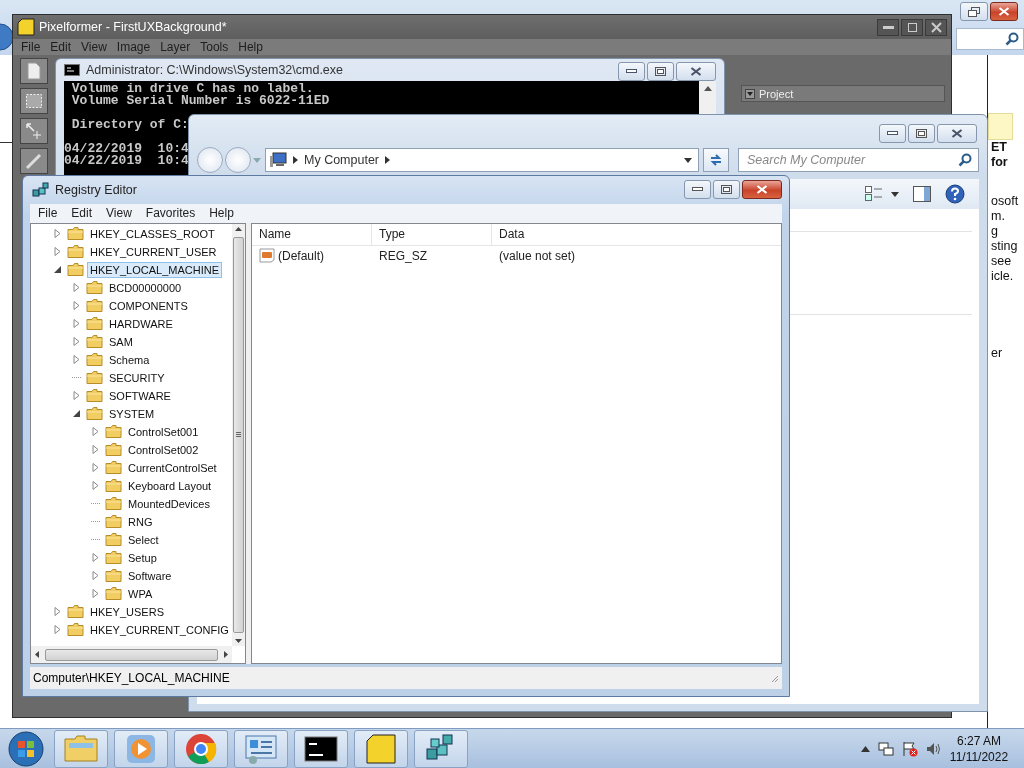 The height and width of the screenshot is (768, 1024). I want to click on tree-item: Select, so click(143, 539).